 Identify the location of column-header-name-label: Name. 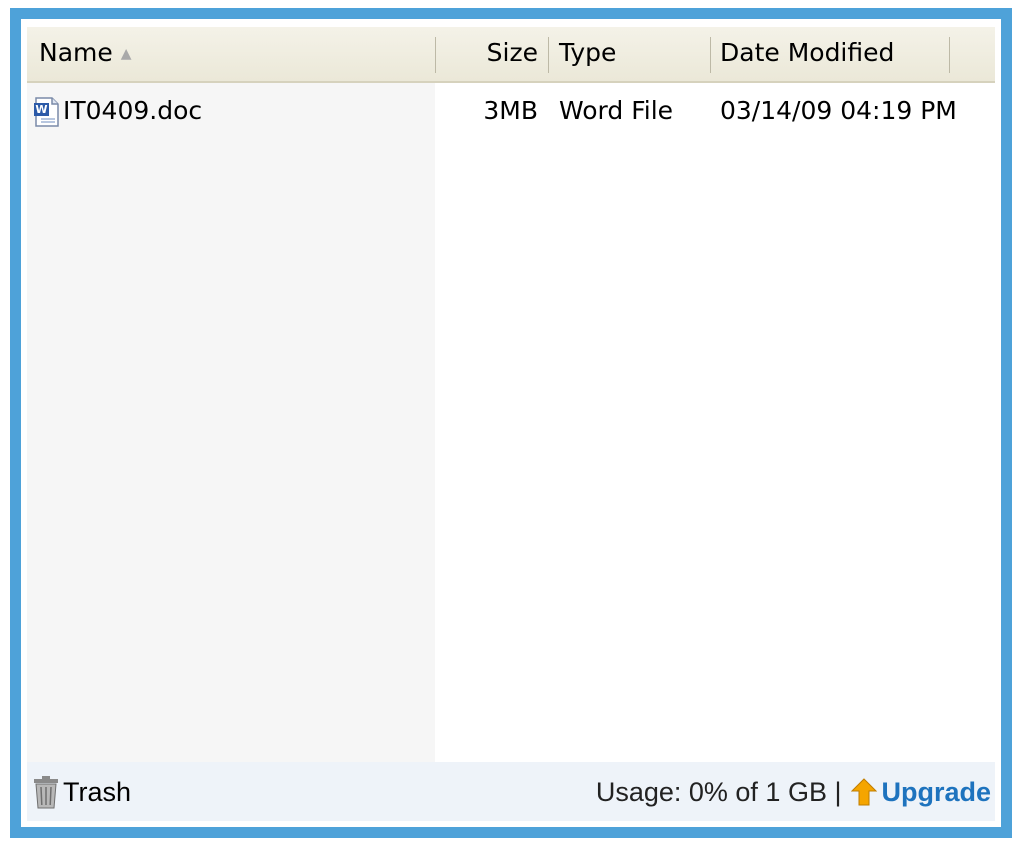
(76, 52).